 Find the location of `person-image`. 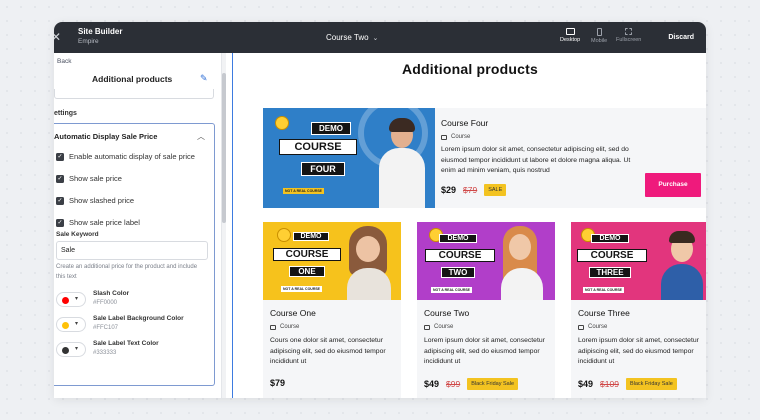

person-image is located at coordinates (520, 247).